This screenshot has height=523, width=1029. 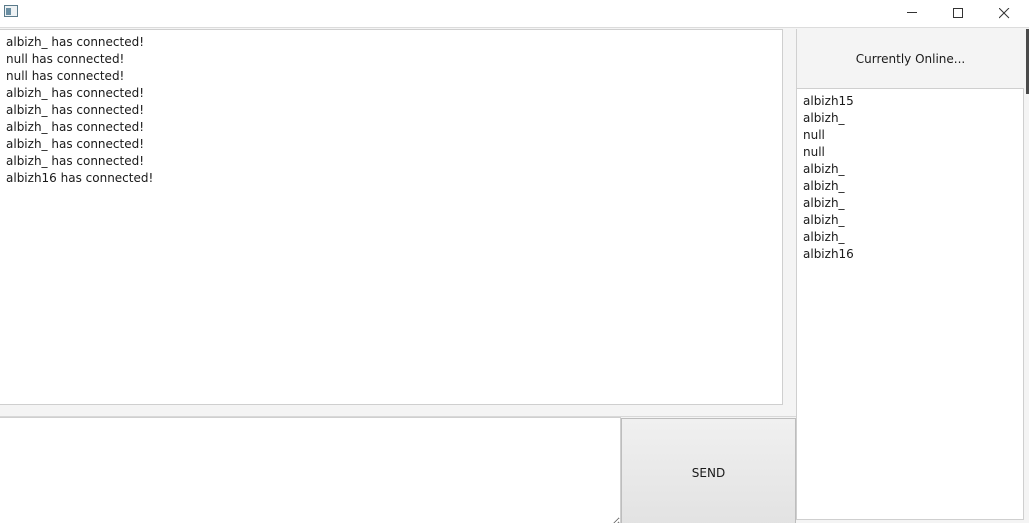 I want to click on close-button, so click(x=1004, y=13).